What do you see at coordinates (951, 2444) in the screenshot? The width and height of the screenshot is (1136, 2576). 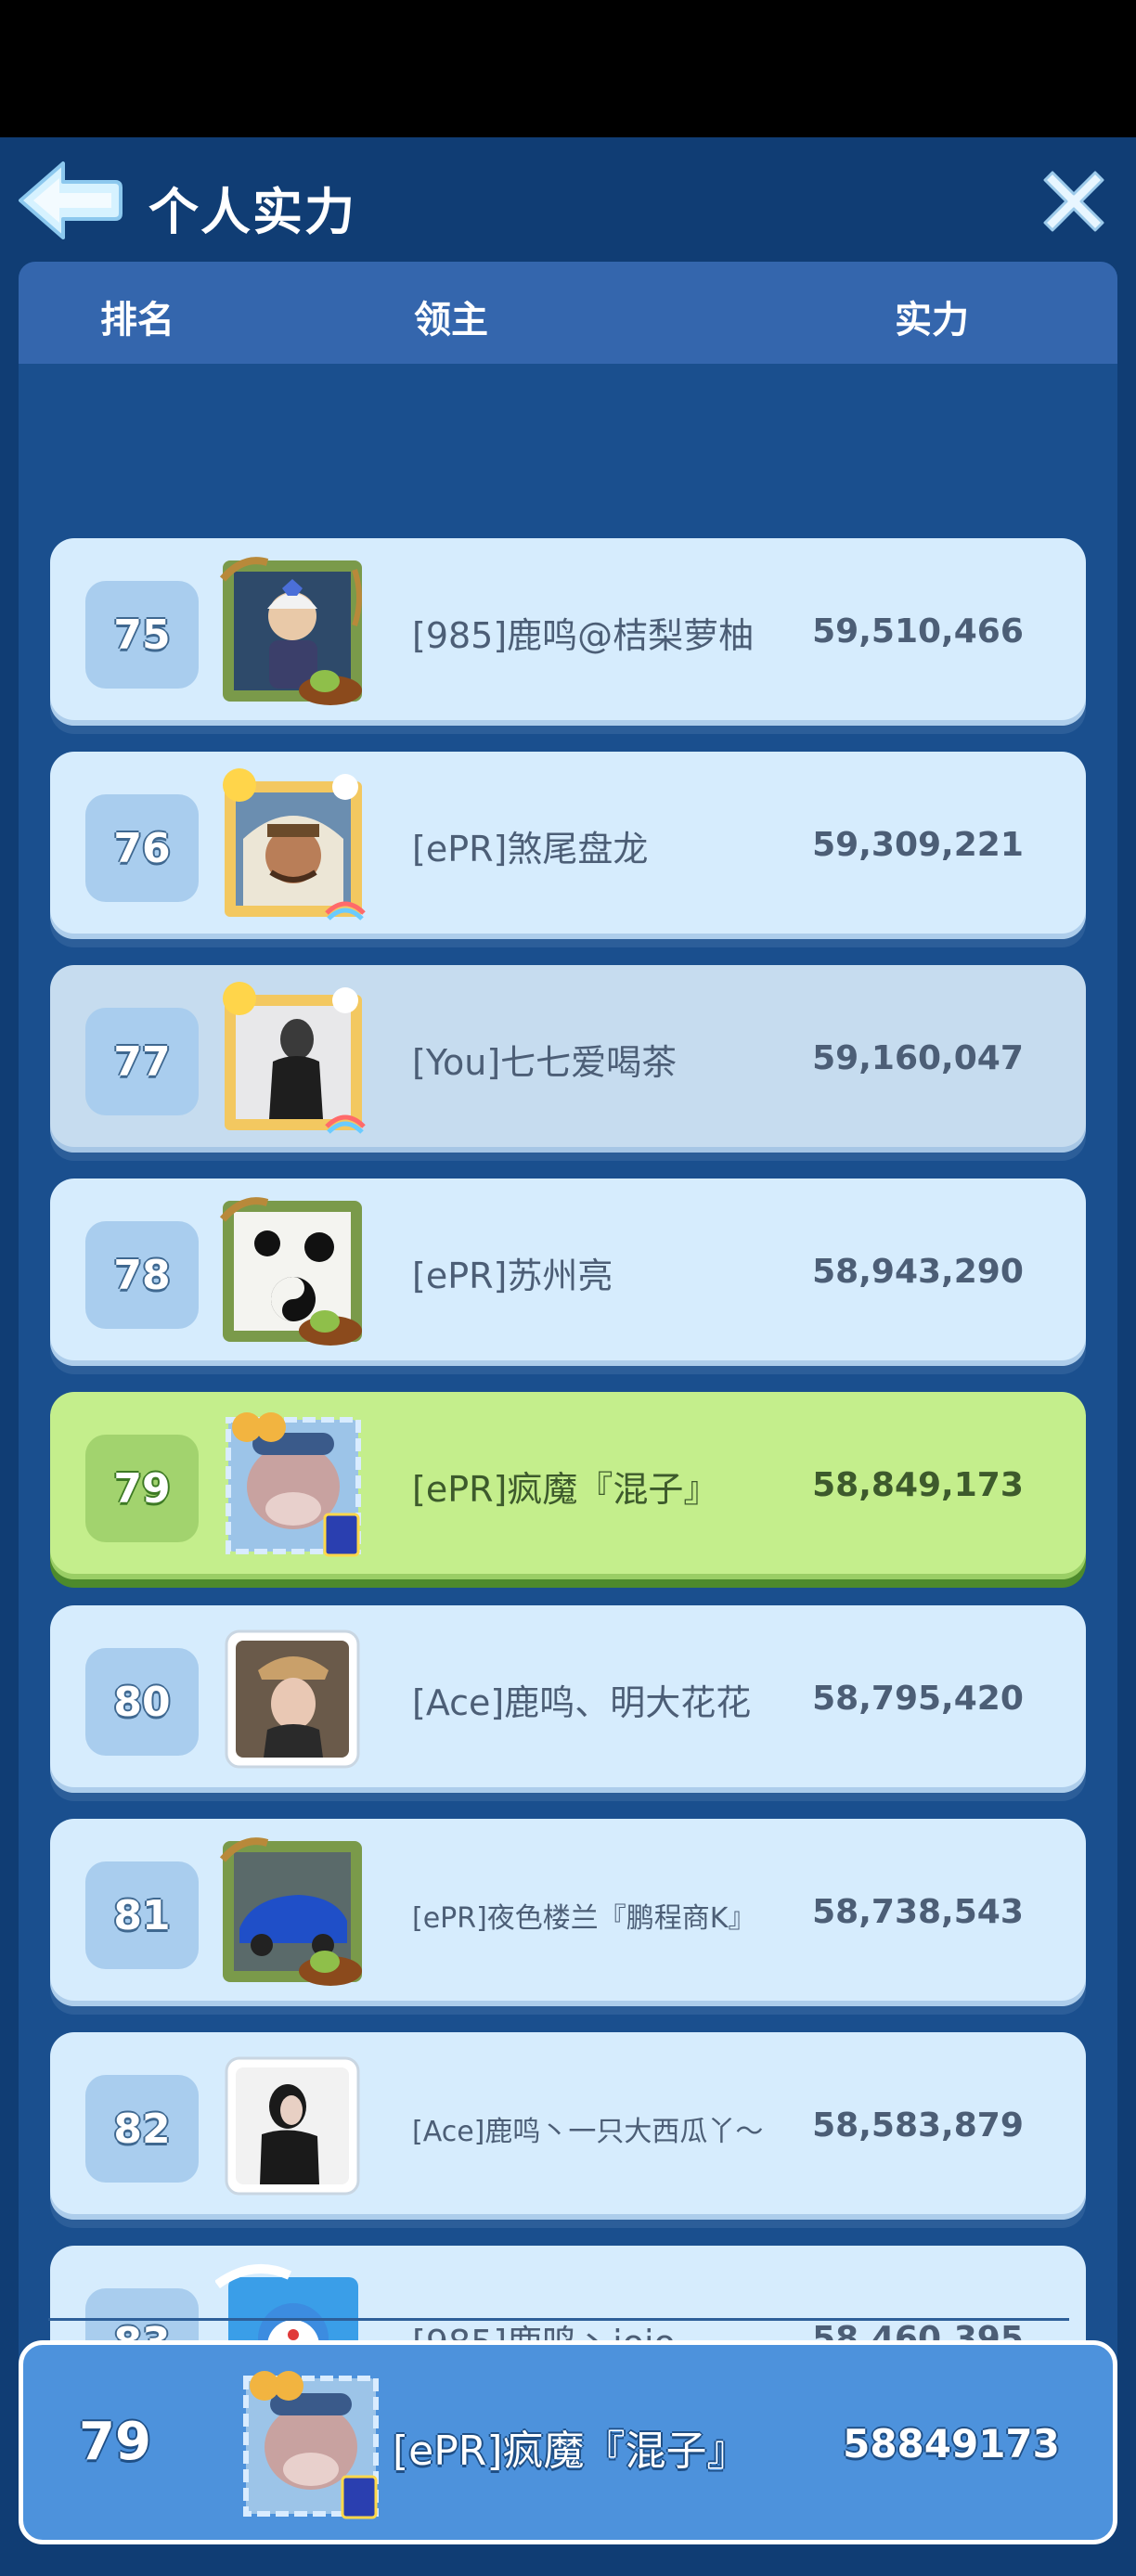 I see `my-power-value: 58849173` at bounding box center [951, 2444].